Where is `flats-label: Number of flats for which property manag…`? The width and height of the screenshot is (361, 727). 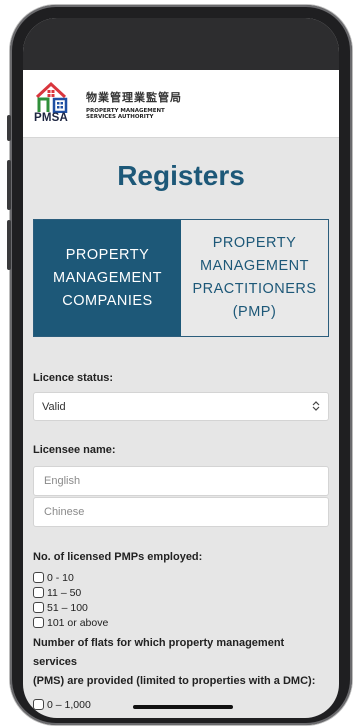 flats-label: Number of flats for which property manag… is located at coordinates (181, 662).